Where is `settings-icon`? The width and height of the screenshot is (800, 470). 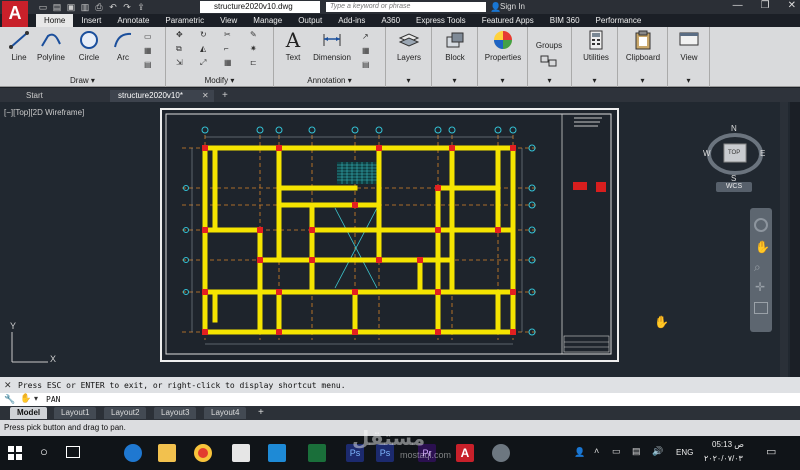
settings-icon is located at coordinates (277, 453).